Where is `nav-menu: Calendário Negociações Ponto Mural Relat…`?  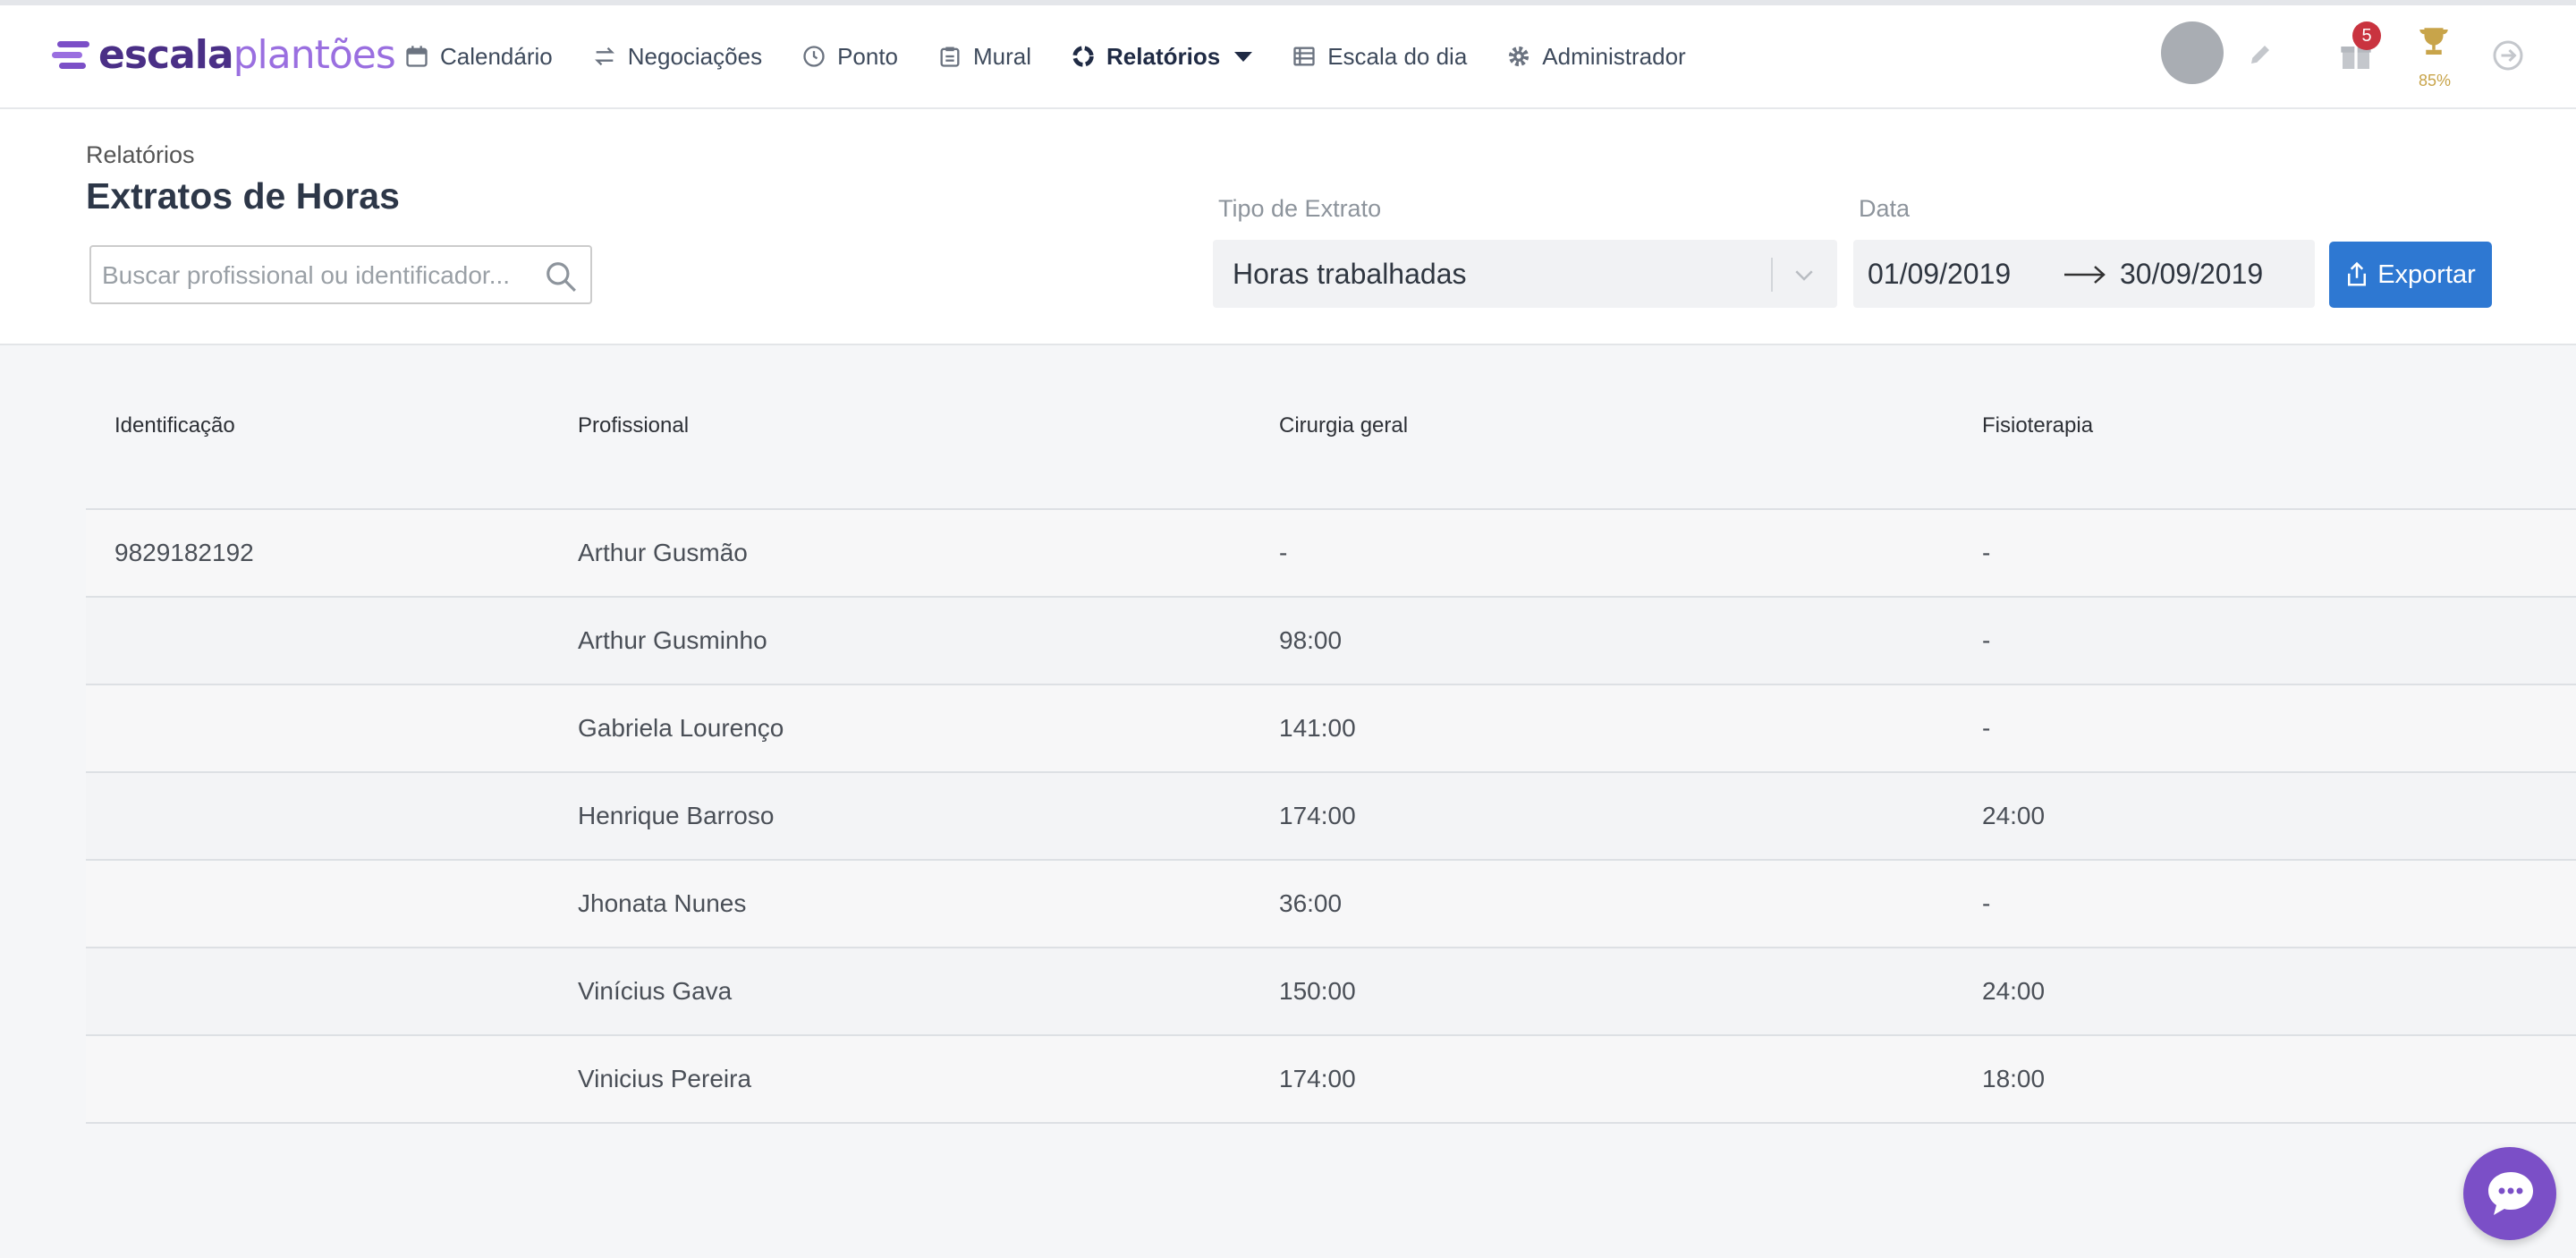
nav-menu: Calendário Negociações Ponto Mural Relat… is located at coordinates (1064, 56).